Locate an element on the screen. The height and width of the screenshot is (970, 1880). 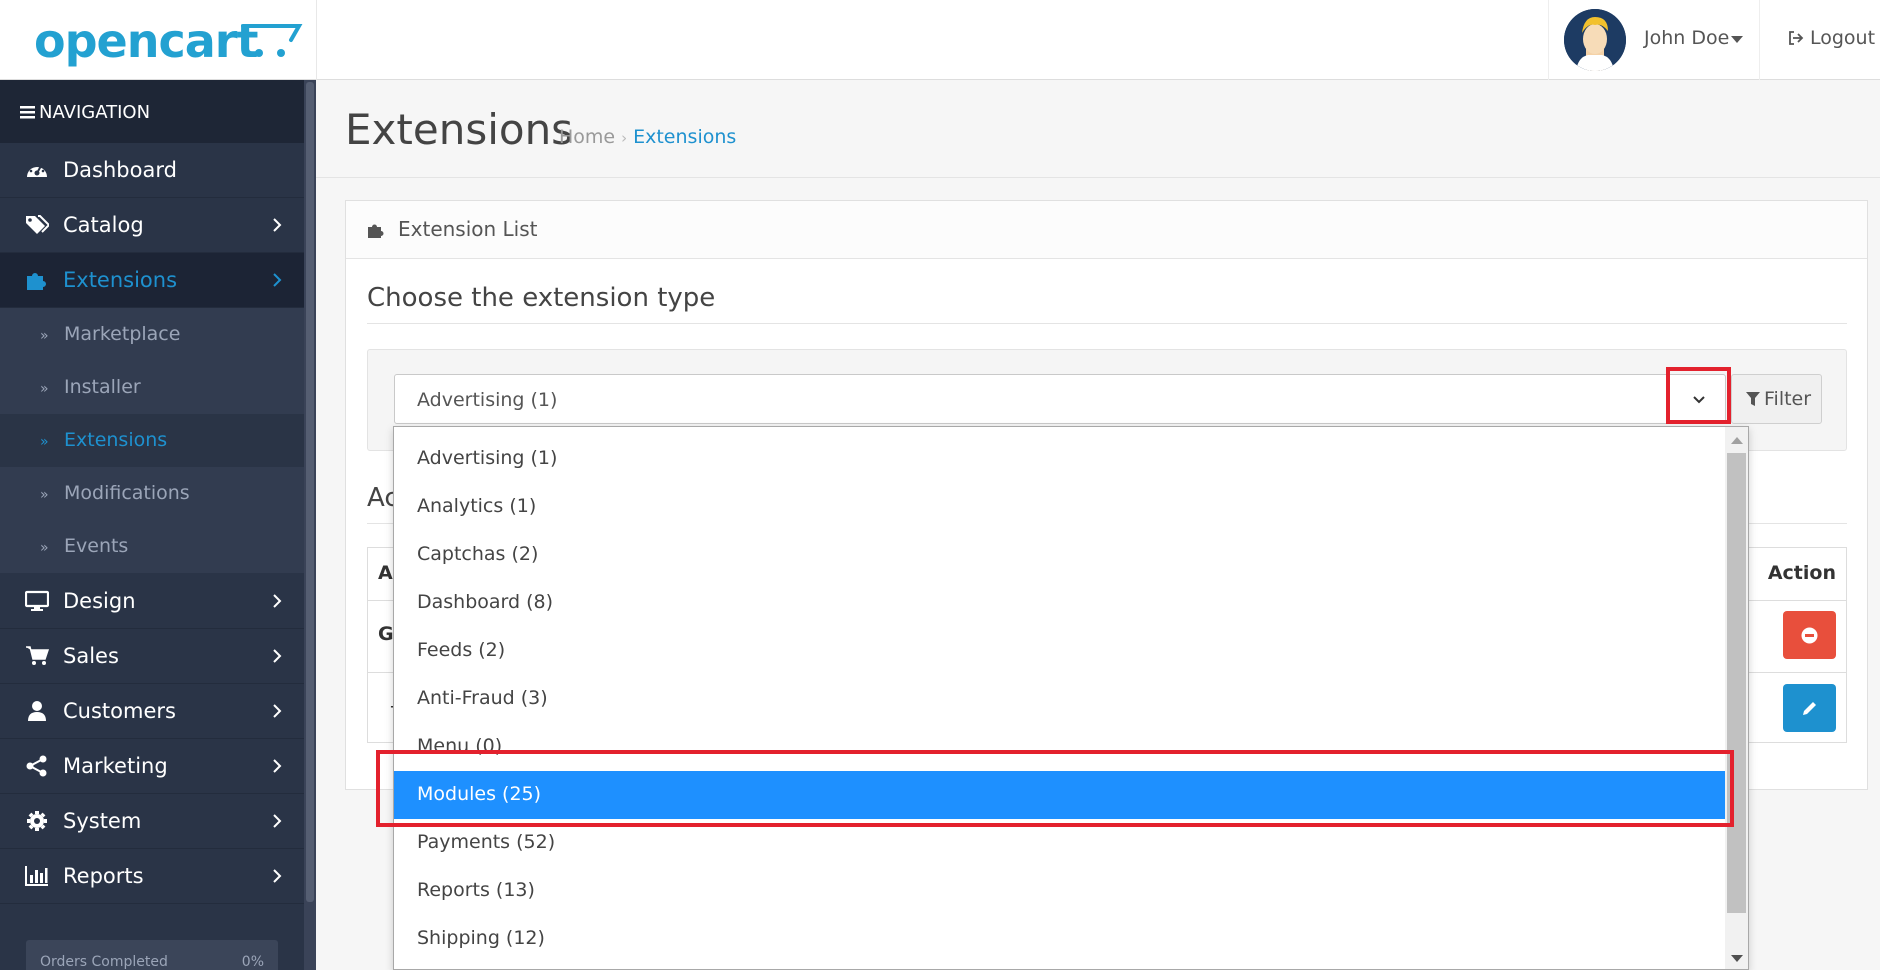
option-analytics: Analytics (1) is located at coordinates (1059, 507).